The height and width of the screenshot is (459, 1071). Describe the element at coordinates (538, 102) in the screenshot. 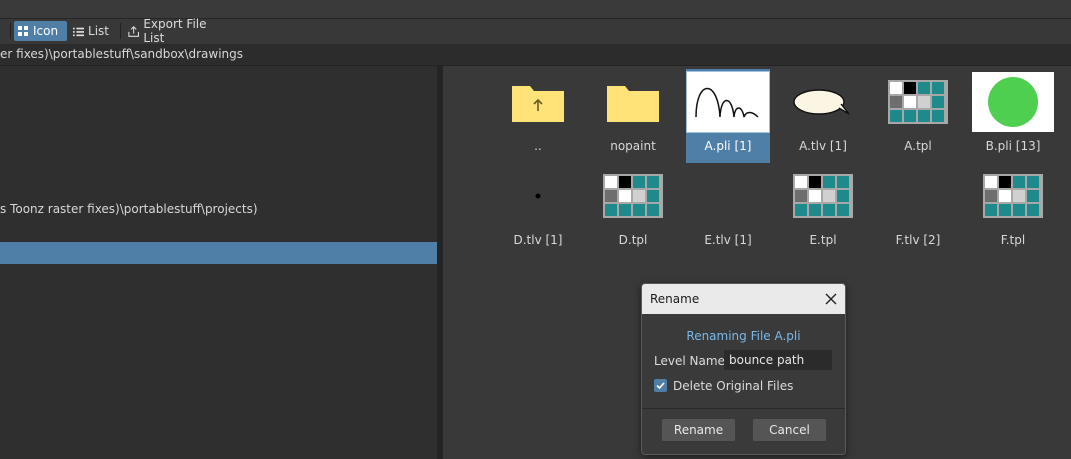

I see `folder-up-icon` at that location.